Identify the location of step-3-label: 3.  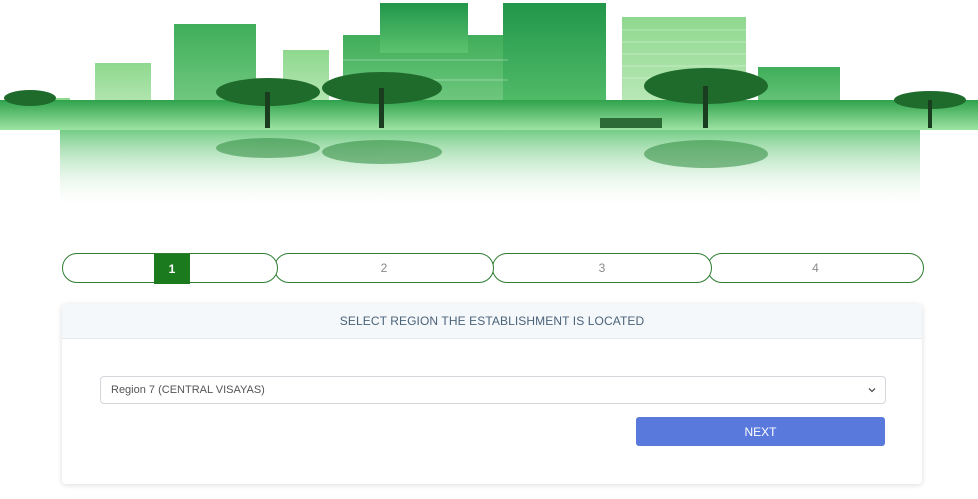
(602, 268).